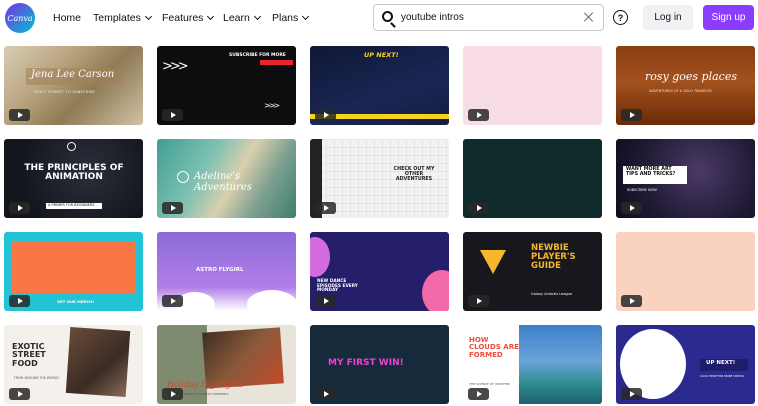  Describe the element at coordinates (223, 182) in the screenshot. I see `template-title: Adeline's Adventures` at that location.